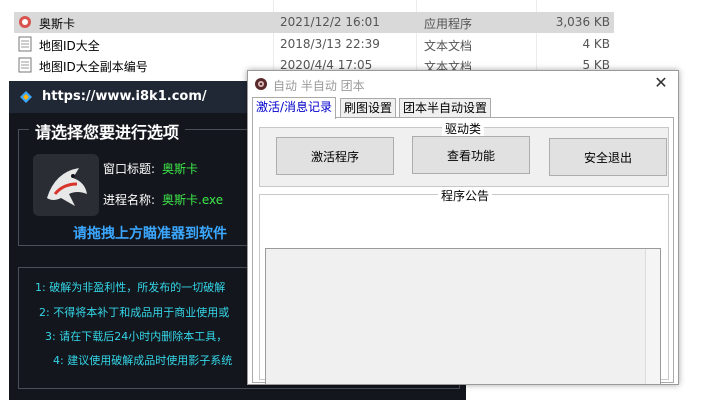 This screenshot has height=415, width=712. What do you see at coordinates (93, 67) in the screenshot?
I see `file-name: 地图ID大全副本编号` at bounding box center [93, 67].